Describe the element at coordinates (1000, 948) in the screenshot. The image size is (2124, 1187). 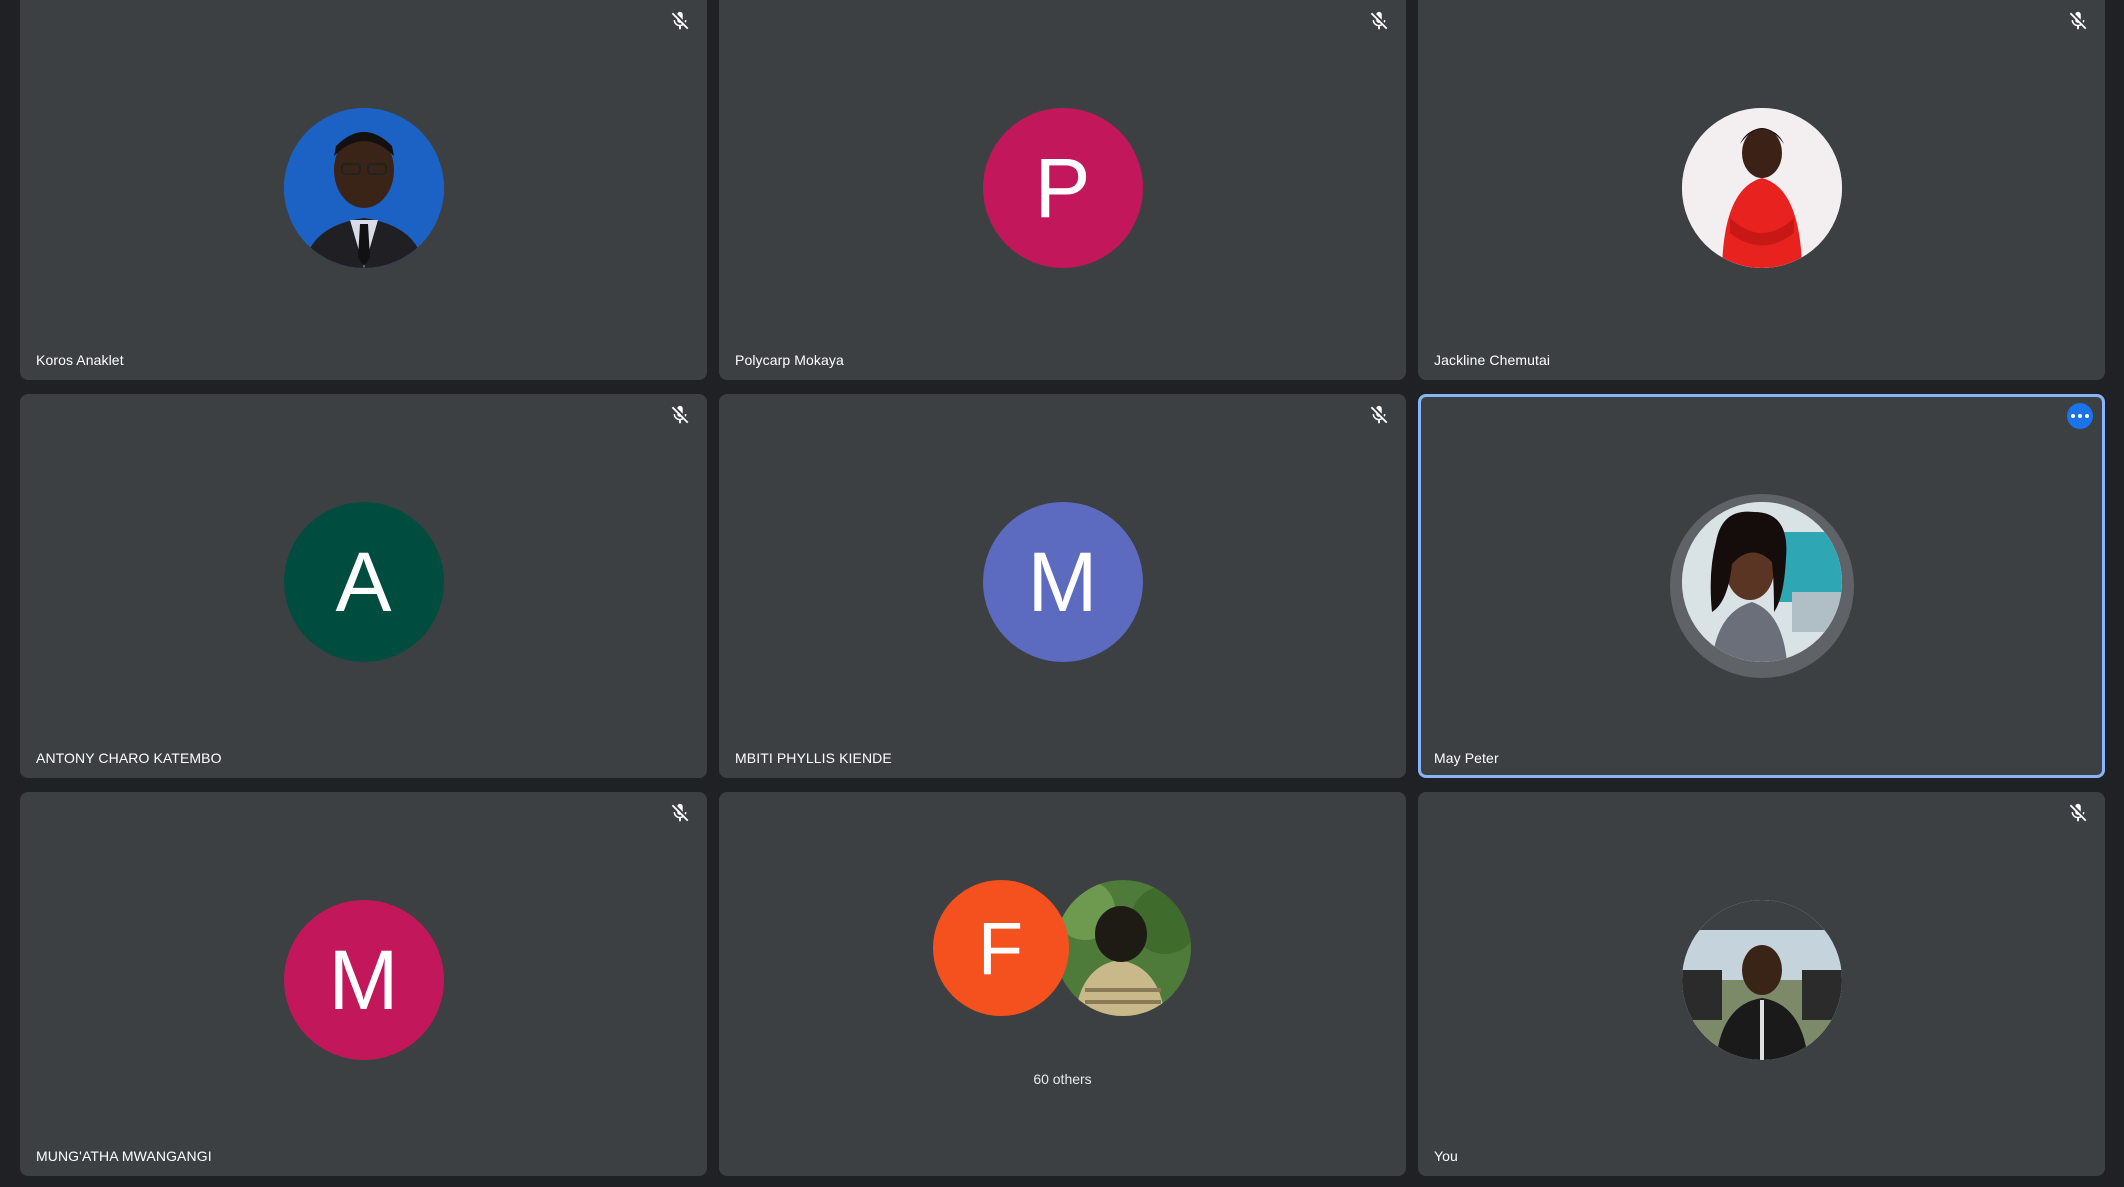
I see `avatar-initial: F` at that location.